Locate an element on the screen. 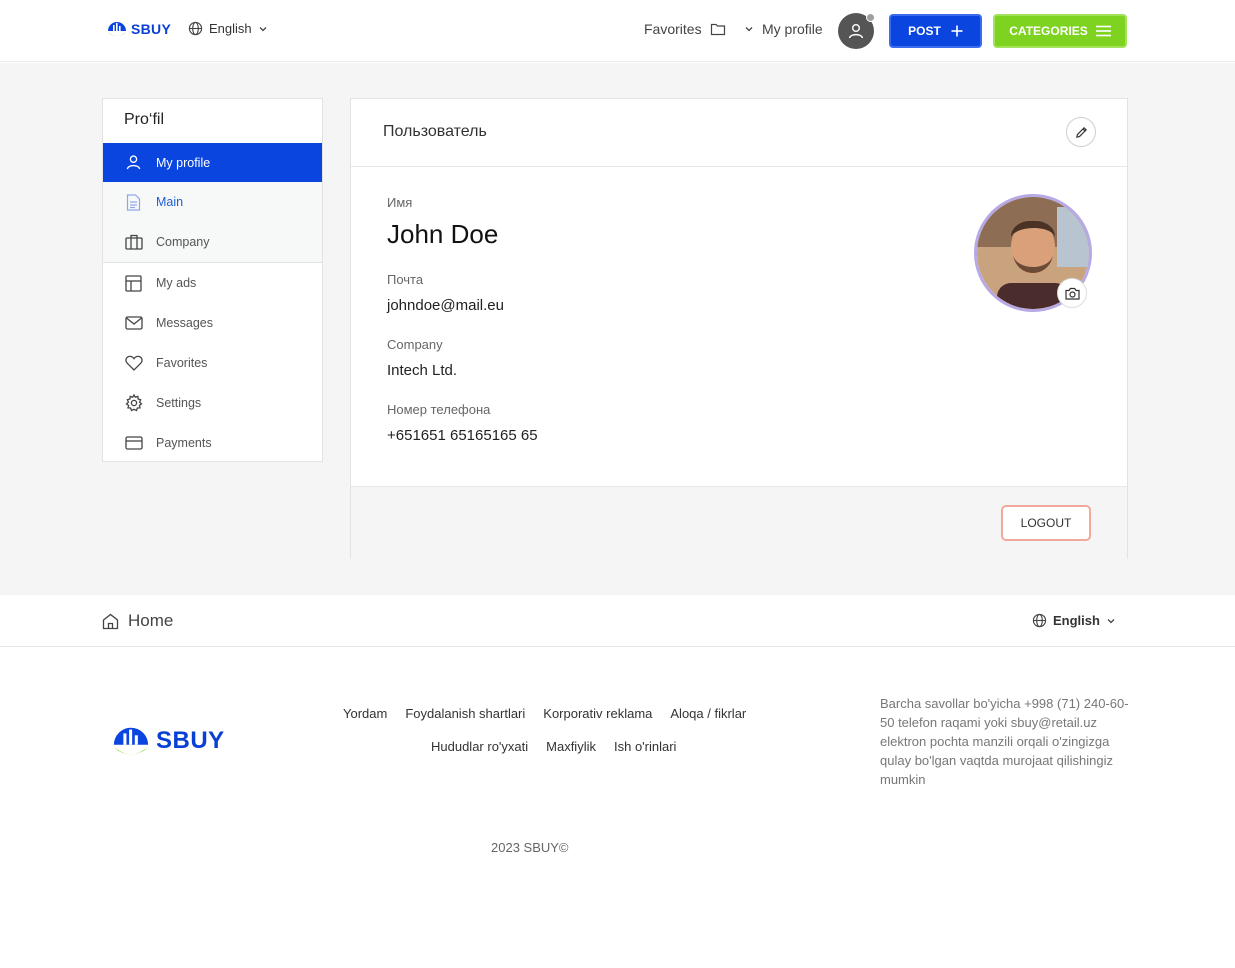 This screenshot has height=968, width=1235. sidebar-item-main: Main is located at coordinates (212, 202).